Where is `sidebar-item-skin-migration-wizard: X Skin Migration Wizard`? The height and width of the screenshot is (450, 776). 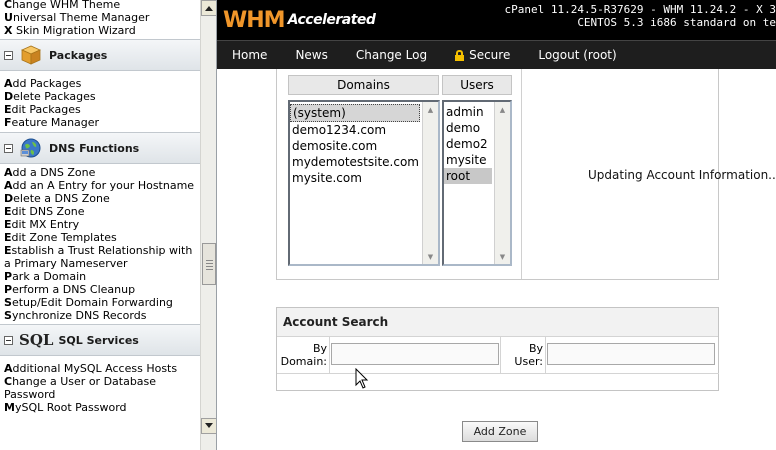 sidebar-item-skin-migration-wizard: X Skin Migration Wizard is located at coordinates (100, 30).